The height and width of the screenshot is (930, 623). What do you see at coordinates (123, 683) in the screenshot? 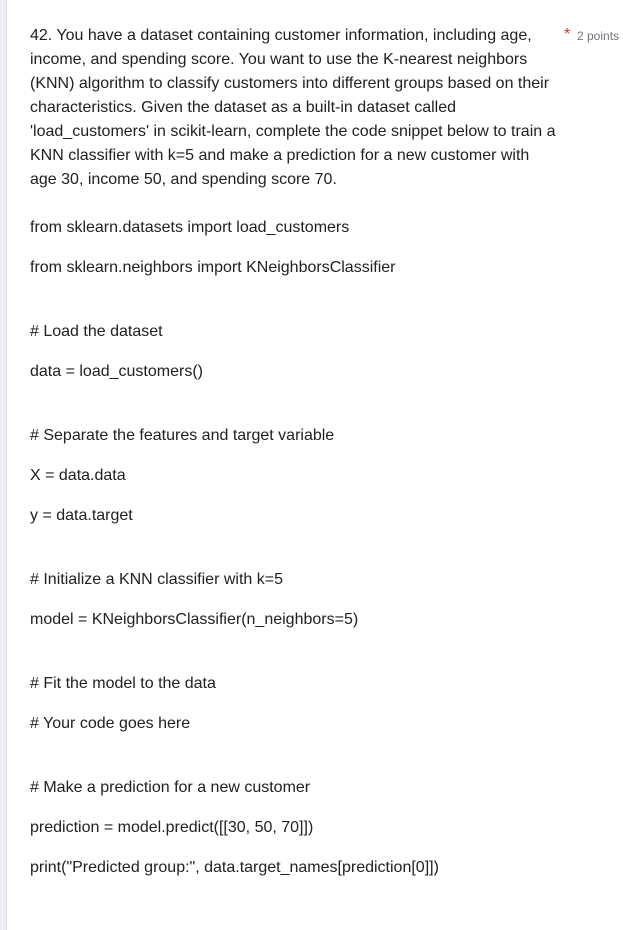
I see `code-comment-fit: # Fit the model to the data` at bounding box center [123, 683].